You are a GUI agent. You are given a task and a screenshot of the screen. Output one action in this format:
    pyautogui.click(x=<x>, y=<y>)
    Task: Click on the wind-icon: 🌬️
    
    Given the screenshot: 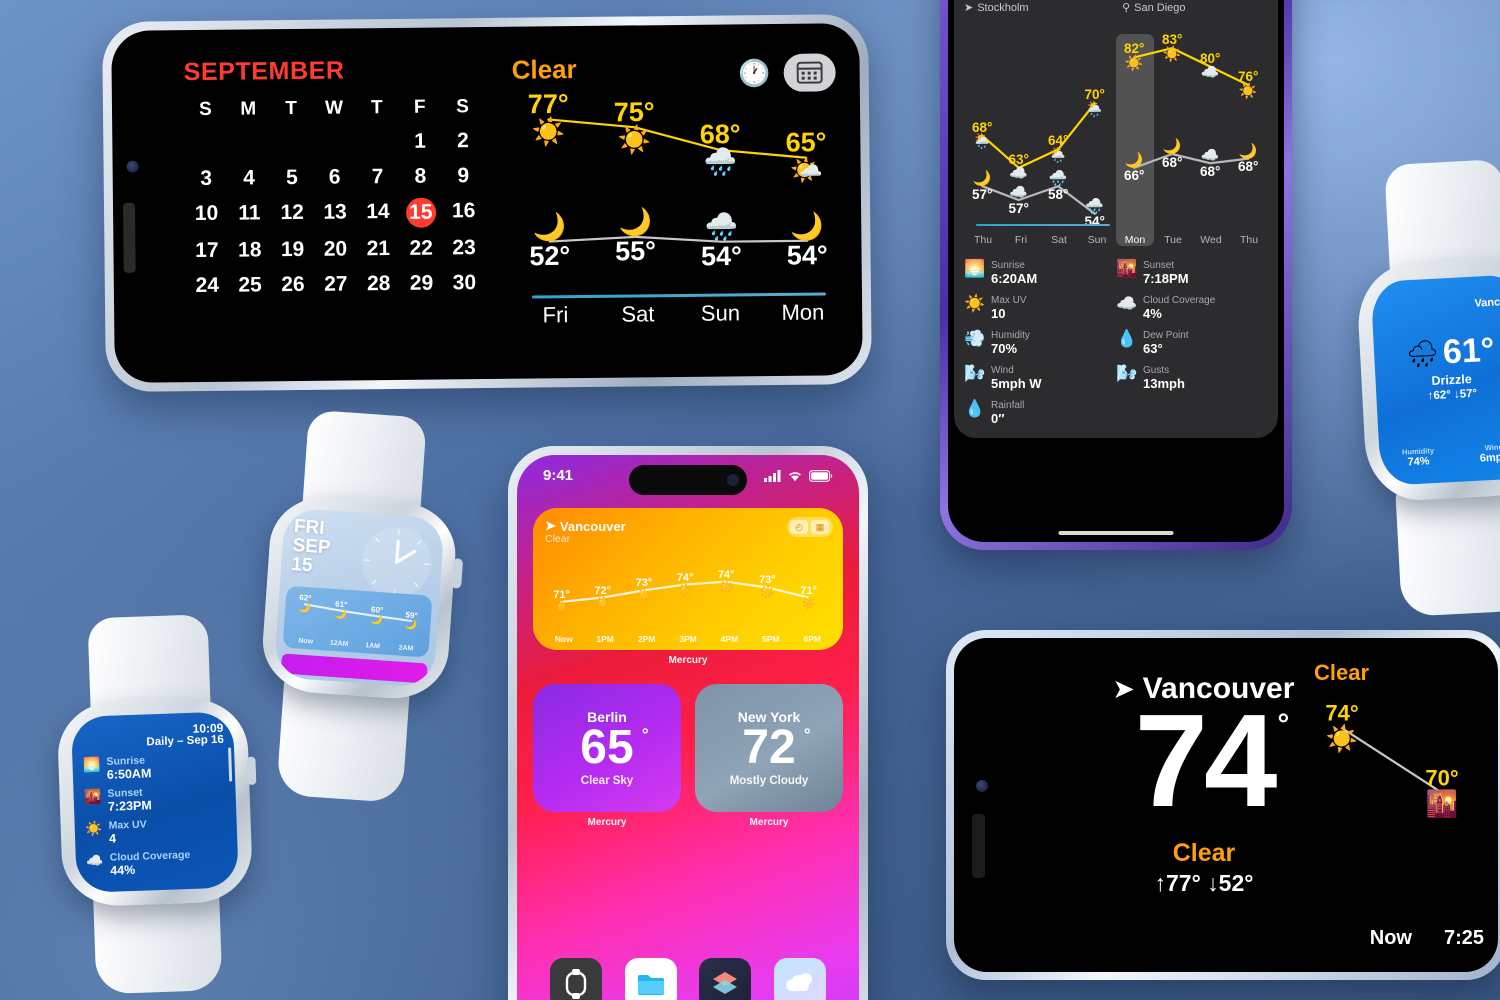 What is the action you would take?
    pyautogui.click(x=975, y=373)
    